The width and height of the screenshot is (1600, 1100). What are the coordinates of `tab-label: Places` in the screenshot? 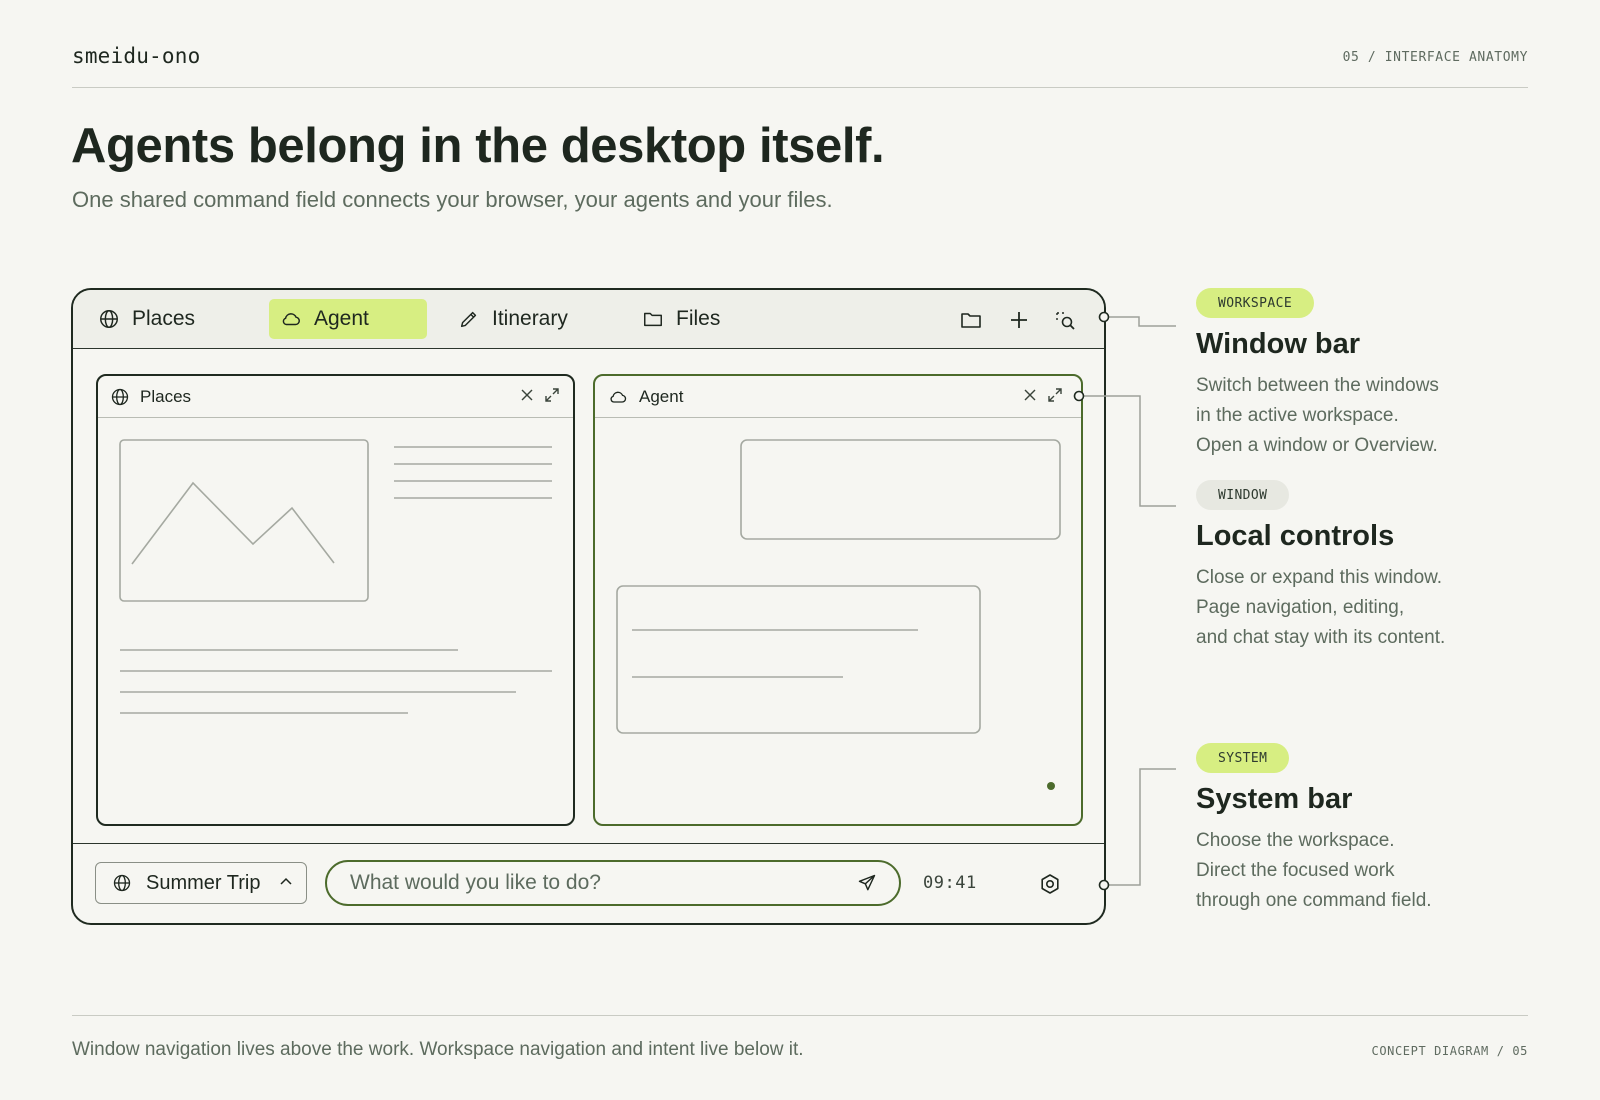 It's located at (164, 318).